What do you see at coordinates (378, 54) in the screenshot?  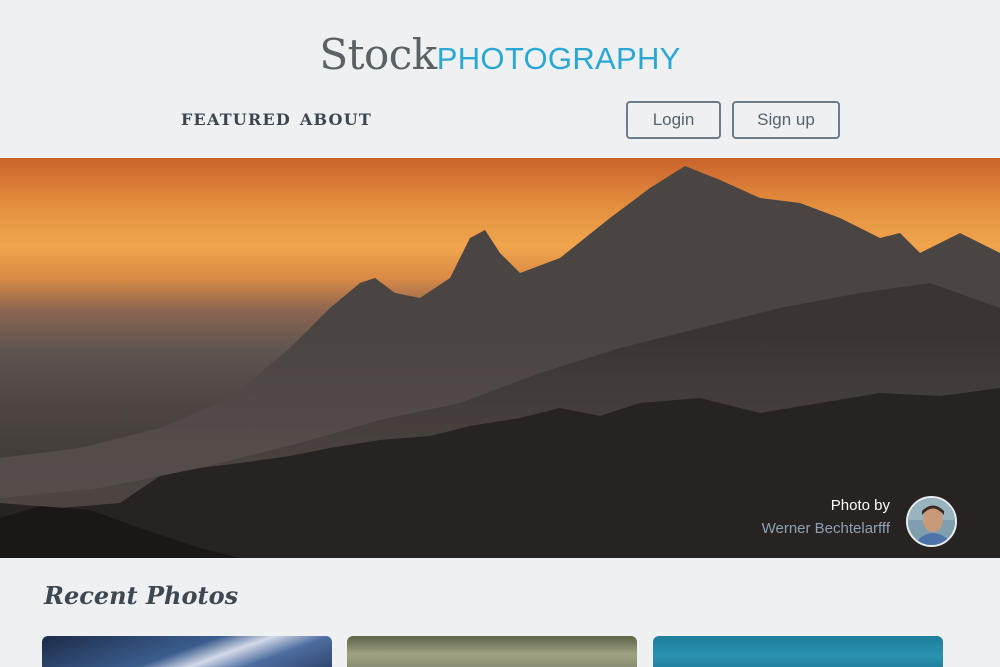 I see `logo-primary-text: Stock` at bounding box center [378, 54].